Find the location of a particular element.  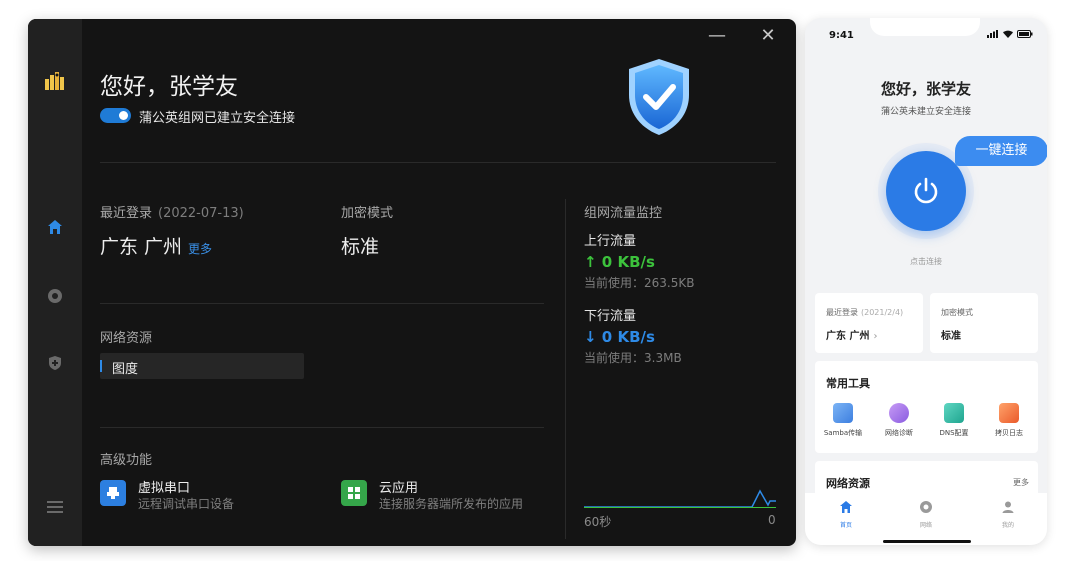

cloud-app-title: 云应用 is located at coordinates (398, 486).